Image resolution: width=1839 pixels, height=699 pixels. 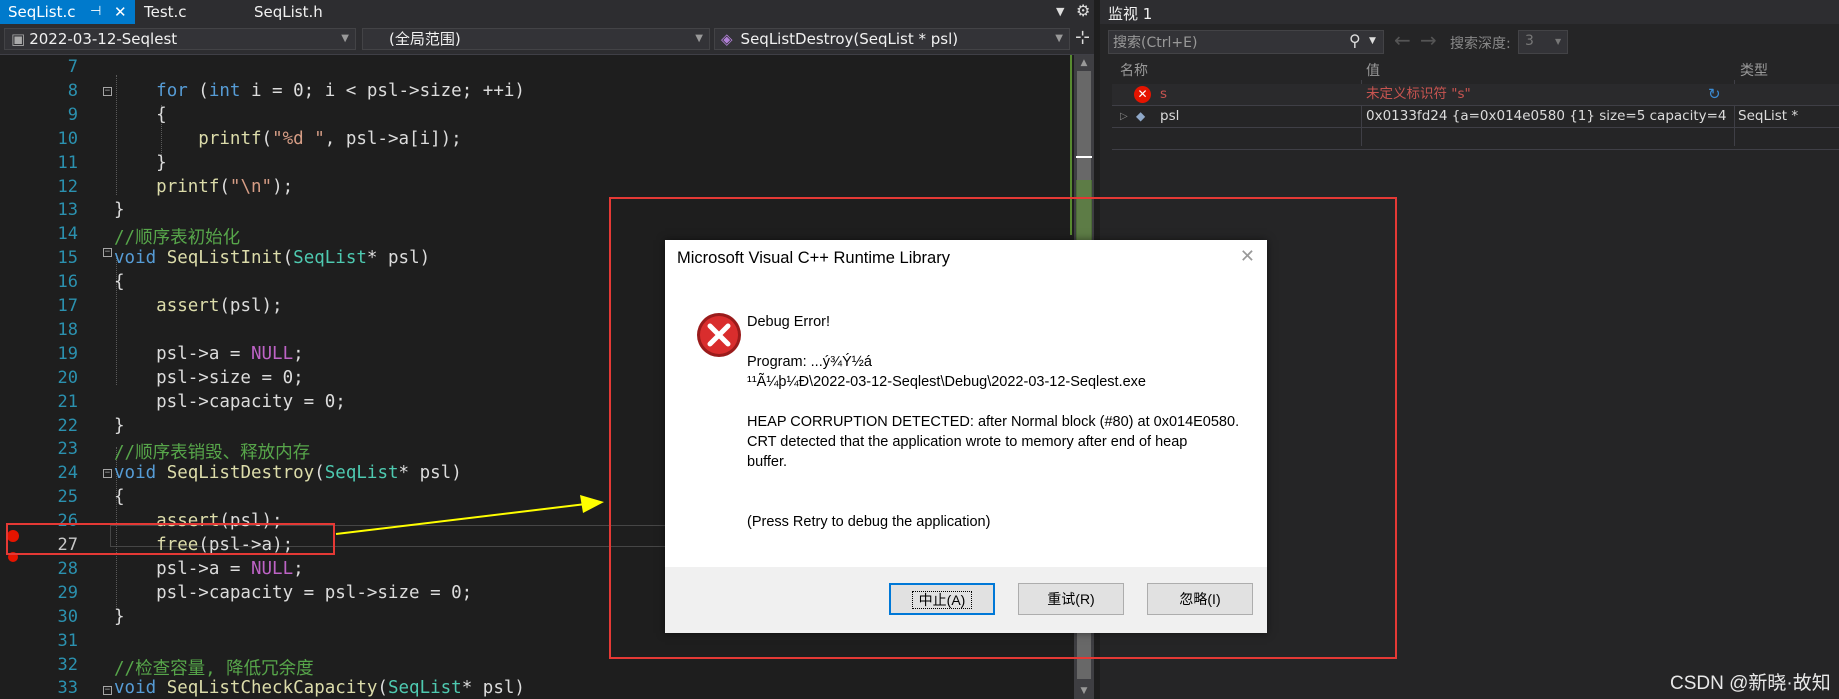 I want to click on dialog-message-line: Program: ...ý¾Ý½á, so click(x=809, y=362).